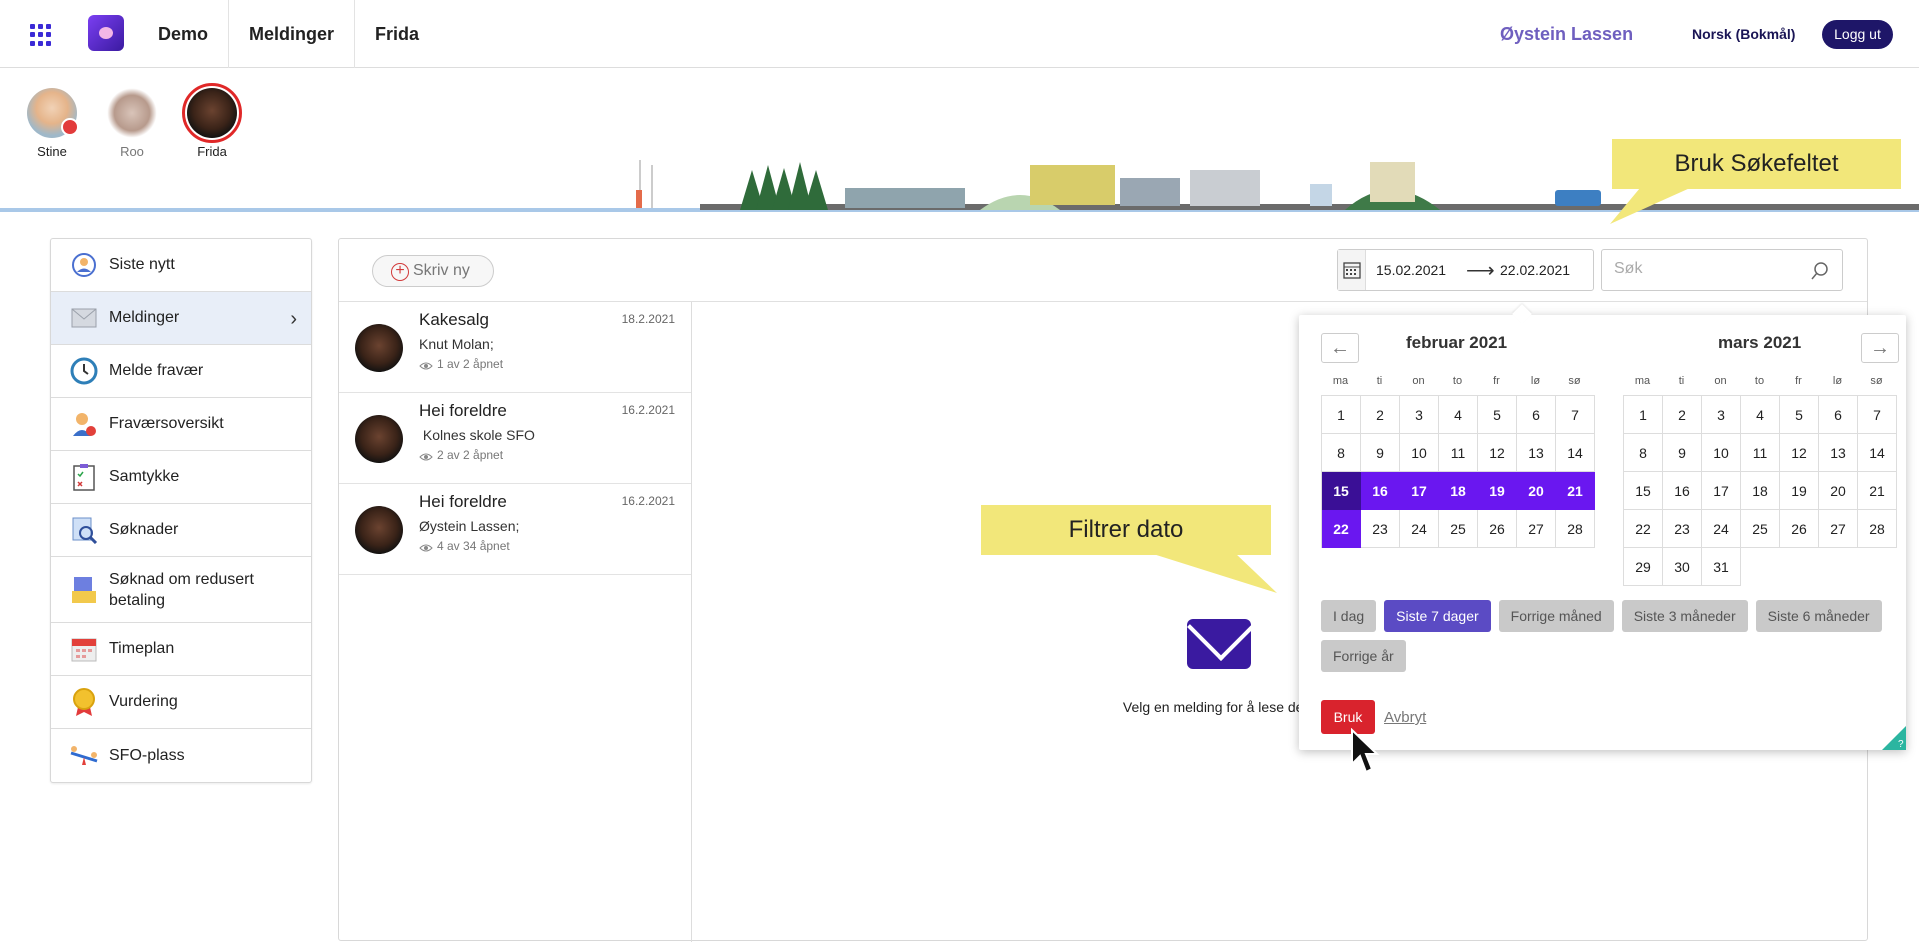  What do you see at coordinates (181, 265) in the screenshot?
I see `sidebar-item-siste-nytt: Siste nytt` at bounding box center [181, 265].